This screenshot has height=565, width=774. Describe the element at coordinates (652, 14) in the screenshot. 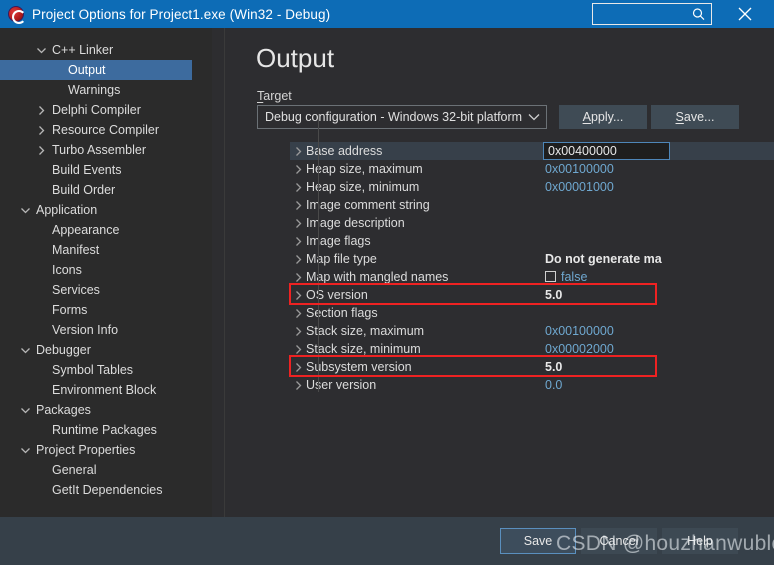

I see `search-input` at that location.